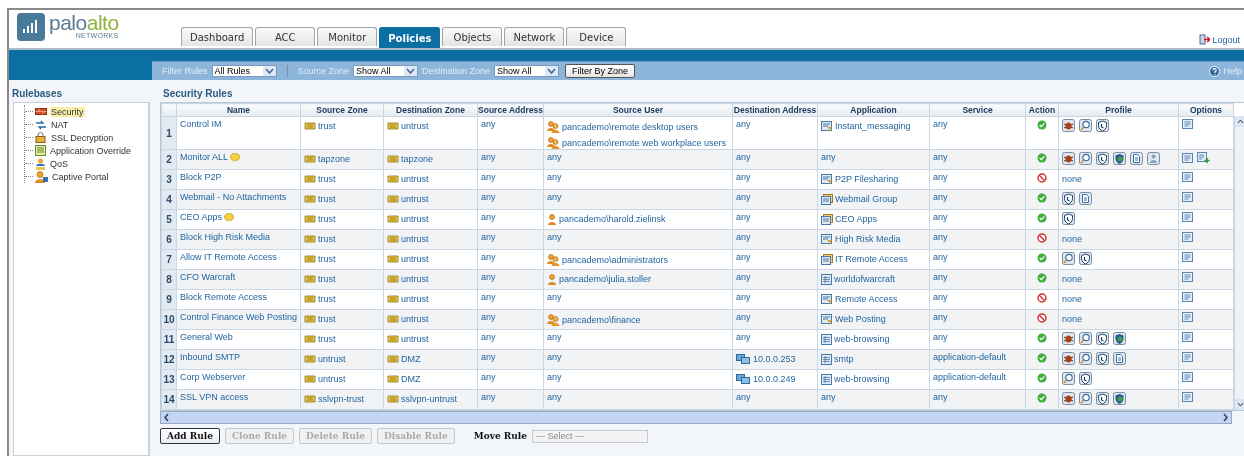 The image size is (1244, 456). Describe the element at coordinates (60, 124) in the screenshot. I see `tree-item: NAT` at that location.